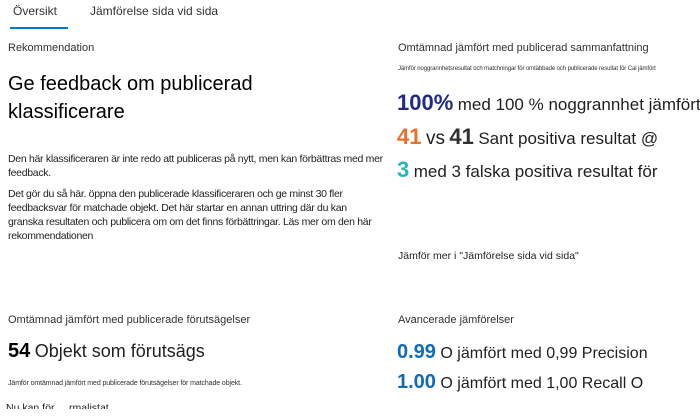 The width and height of the screenshot is (700, 417). What do you see at coordinates (435, 138) in the screenshot?
I see `vs-label: vs` at bounding box center [435, 138].